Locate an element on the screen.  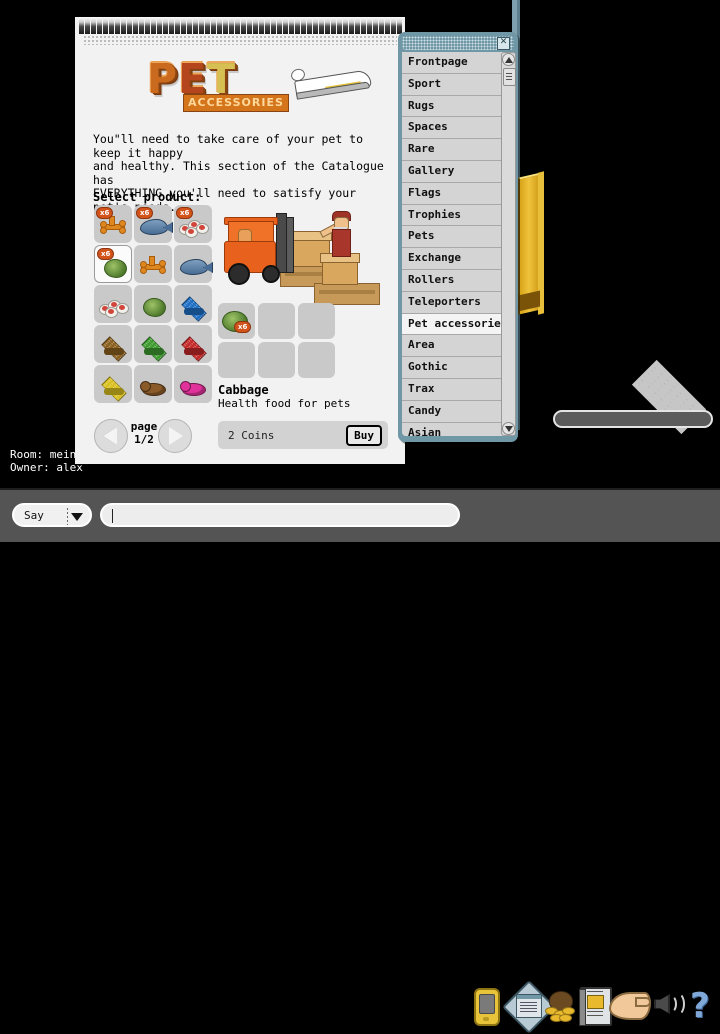
category-item-sport: Sport is located at coordinates (458, 84).